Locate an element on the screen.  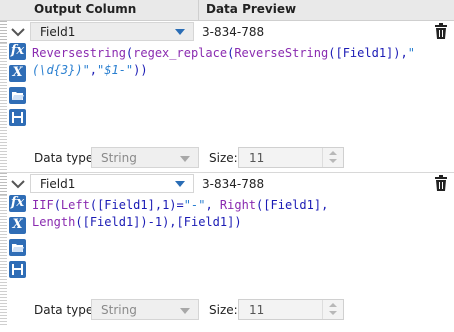
field-row-2: Field1 3-834-788 is located at coordinates (227, 184).